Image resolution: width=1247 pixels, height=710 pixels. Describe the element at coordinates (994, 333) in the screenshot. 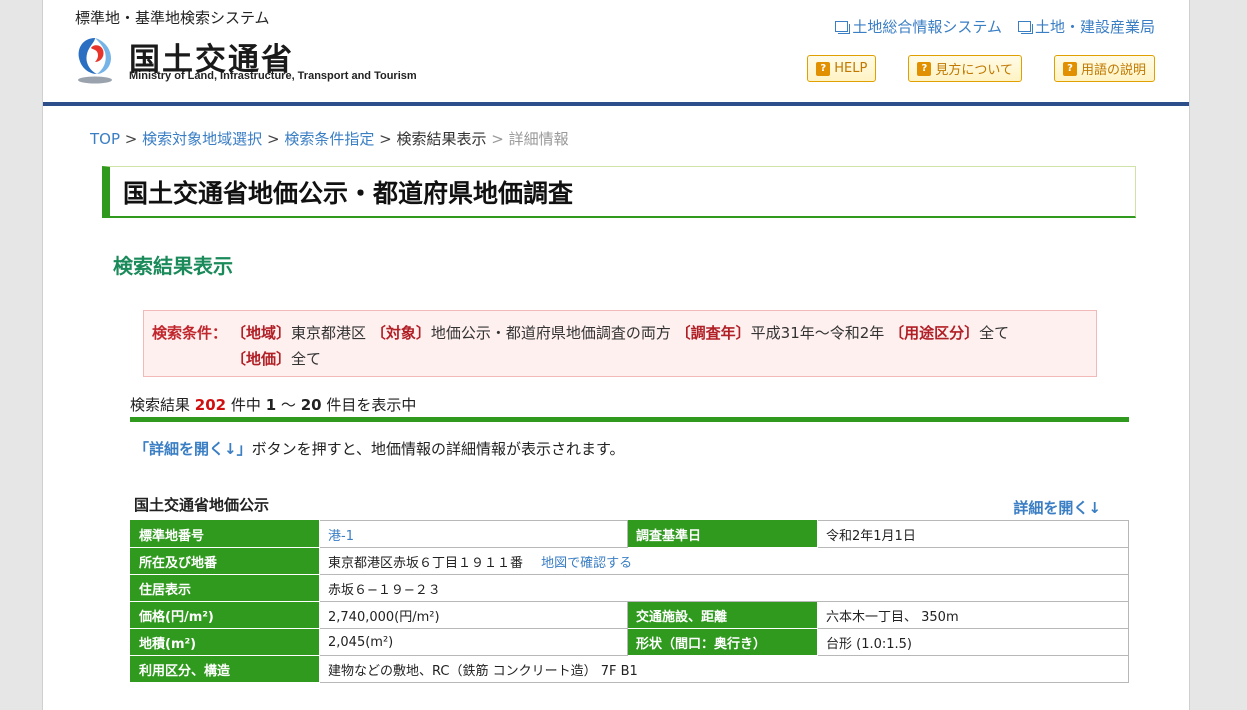

I see `cond-use-val: 全て` at that location.